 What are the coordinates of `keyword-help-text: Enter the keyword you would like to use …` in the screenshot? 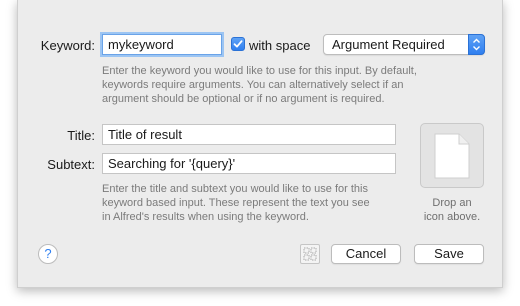 It's located at (259, 85).